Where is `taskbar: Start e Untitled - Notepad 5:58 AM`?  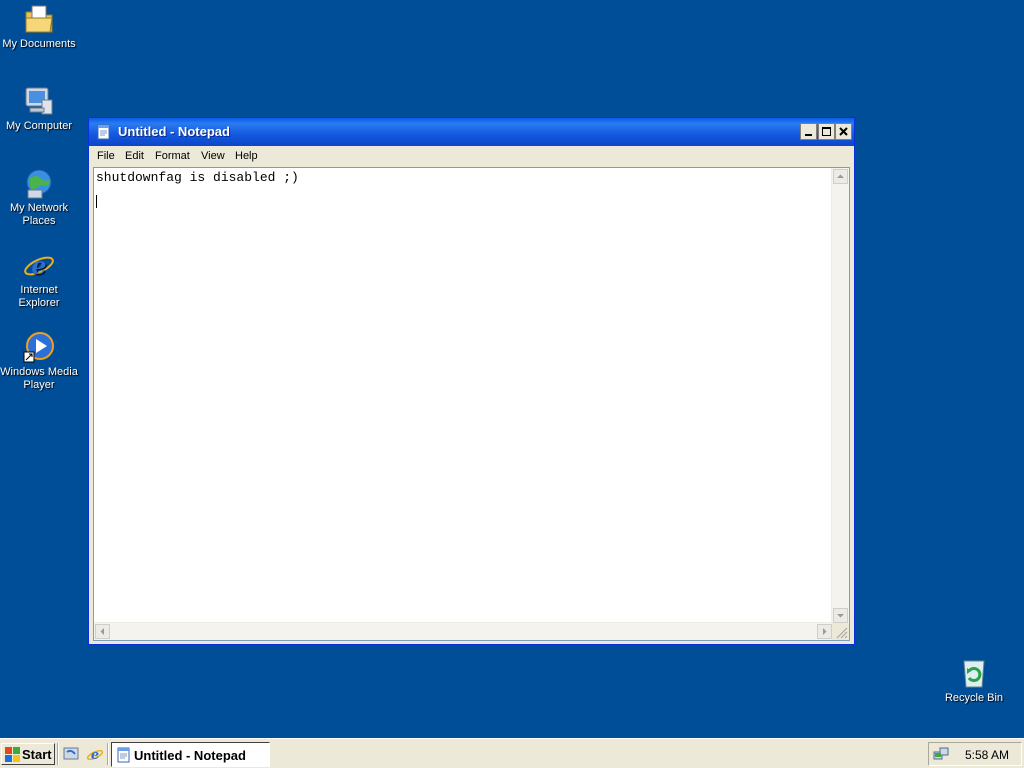 taskbar: Start e Untitled - Notepad 5:58 AM is located at coordinates (512, 753).